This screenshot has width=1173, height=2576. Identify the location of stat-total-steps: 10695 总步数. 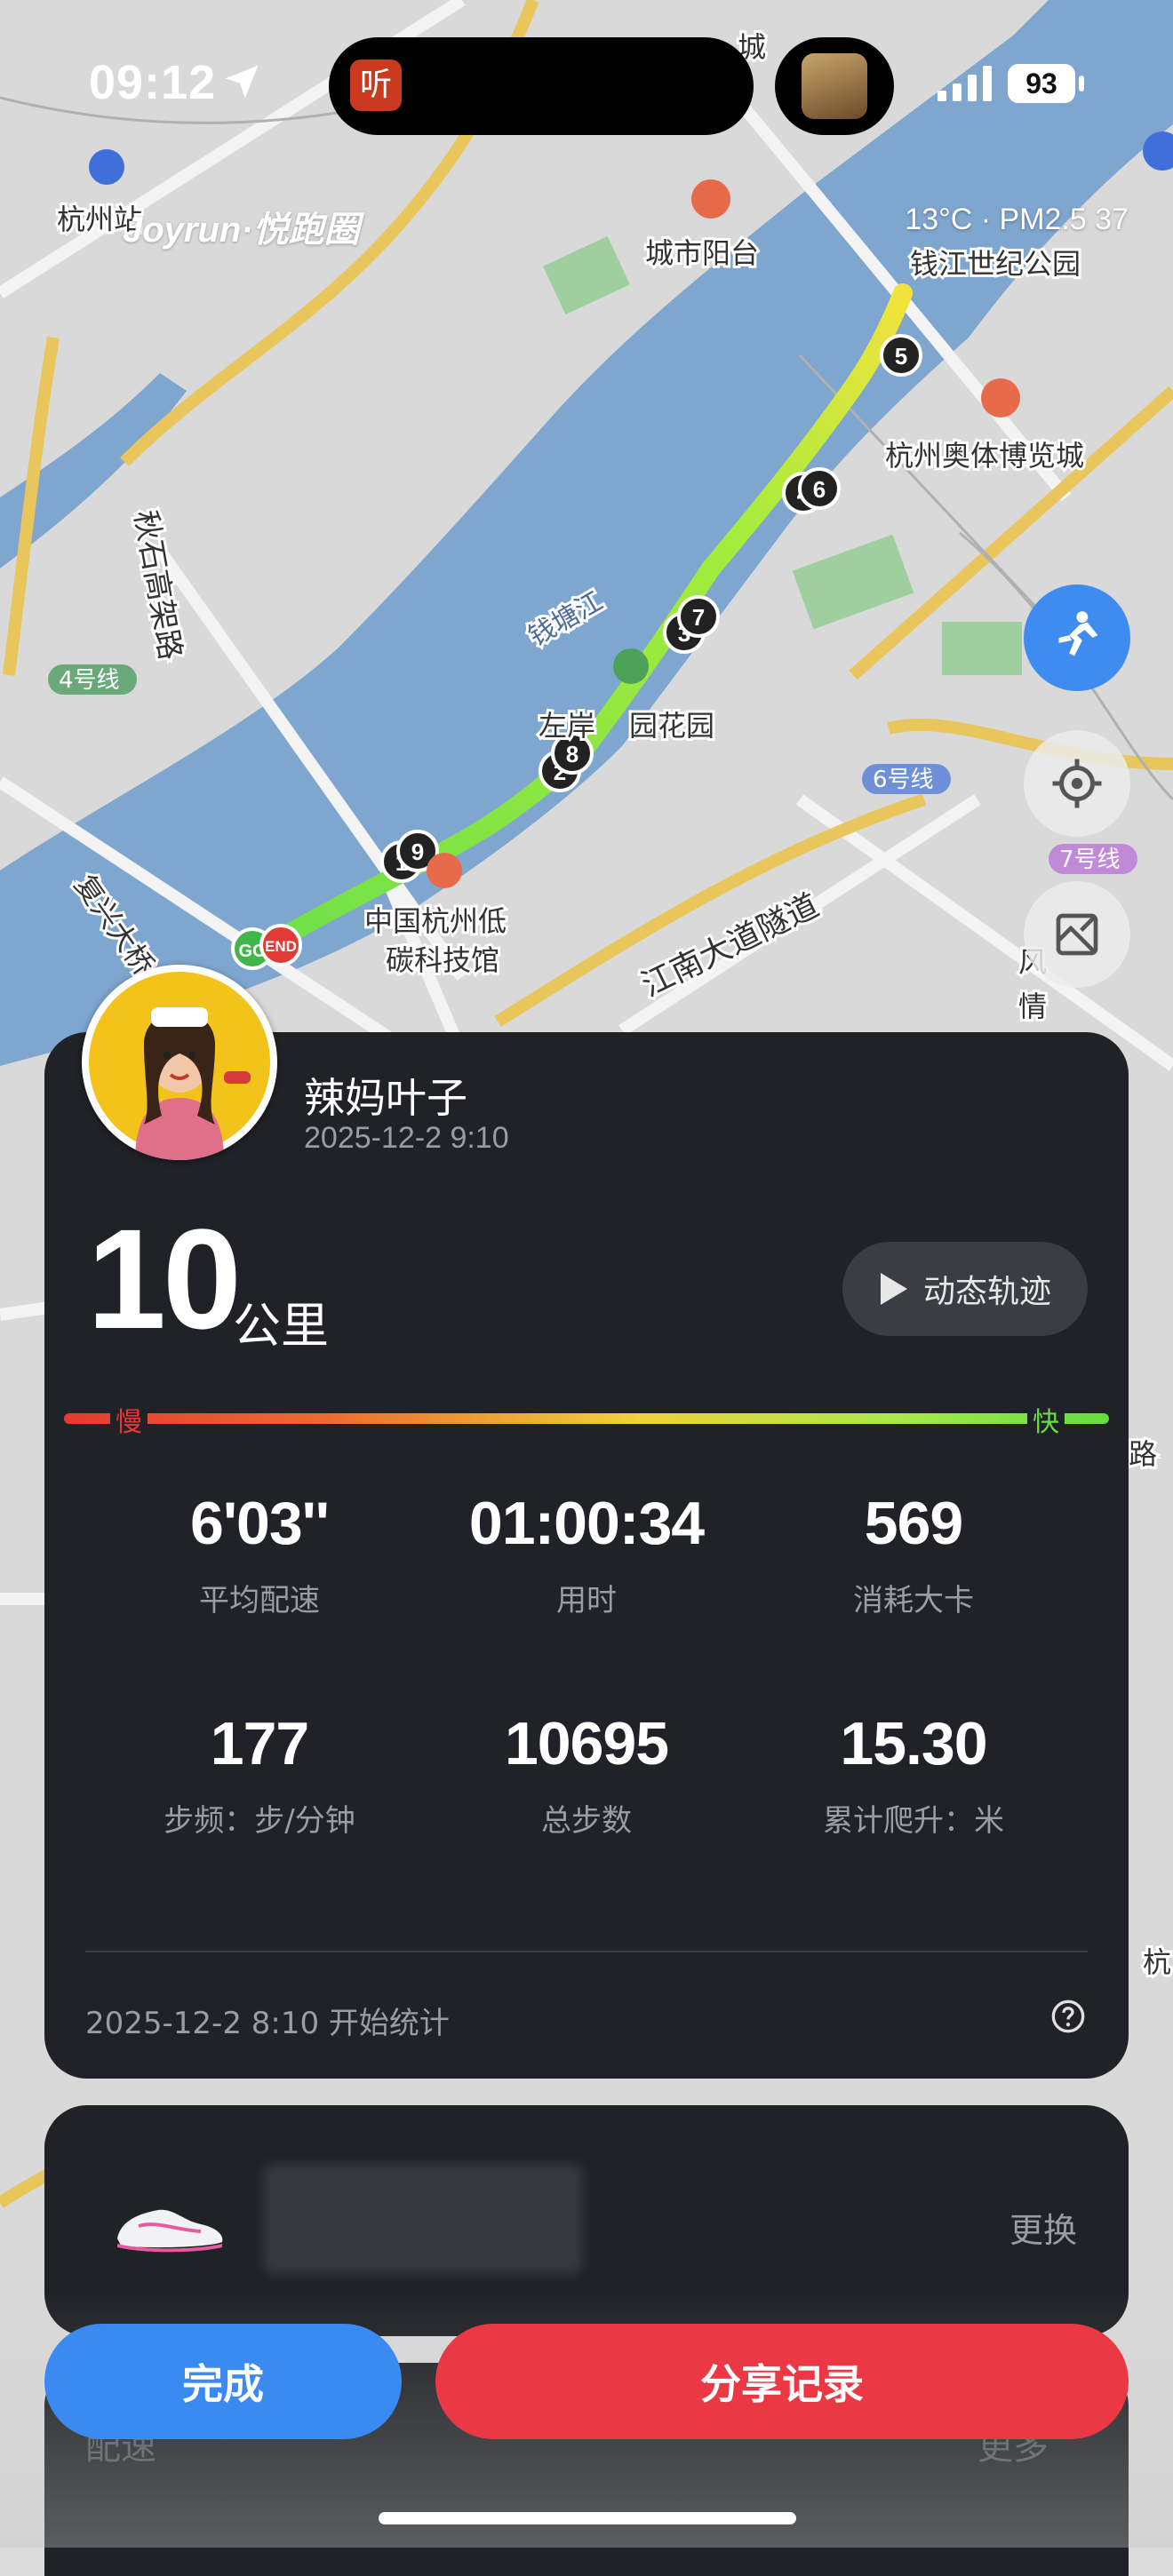
(586, 1774).